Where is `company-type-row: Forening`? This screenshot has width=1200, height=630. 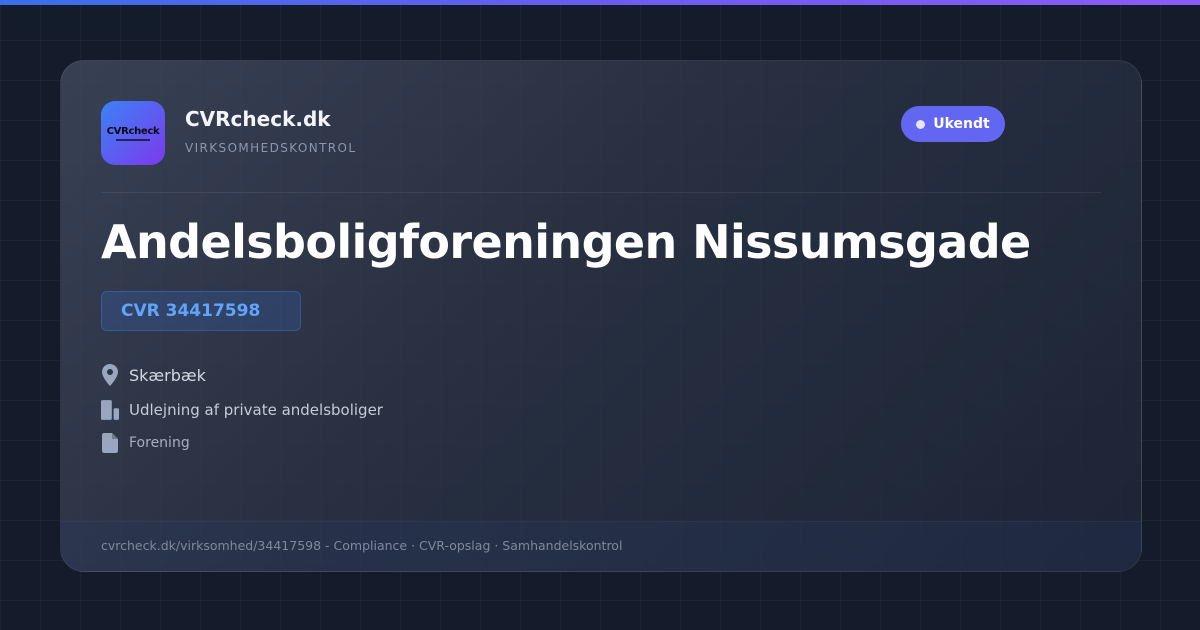 company-type-row: Forening is located at coordinates (145, 443).